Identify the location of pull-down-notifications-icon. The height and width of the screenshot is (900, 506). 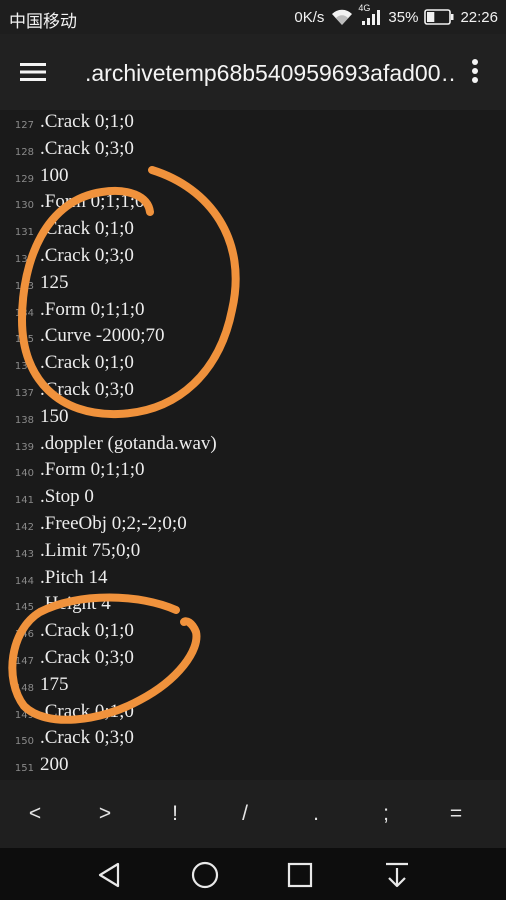
(397, 875).